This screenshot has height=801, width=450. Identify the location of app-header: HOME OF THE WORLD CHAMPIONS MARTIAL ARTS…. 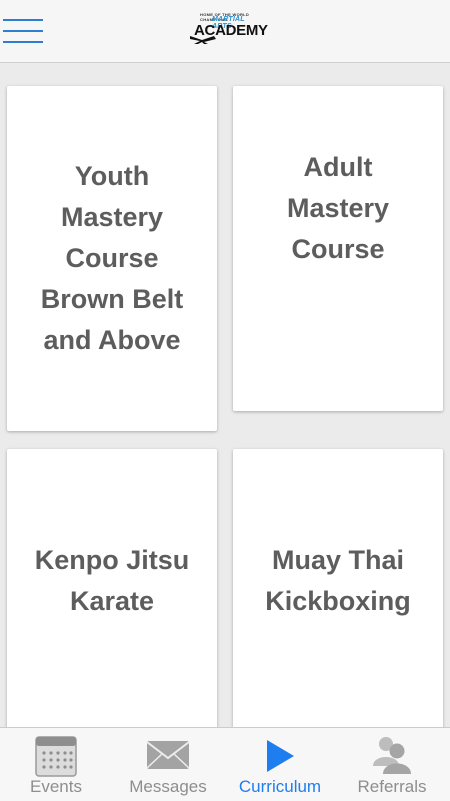
(225, 31).